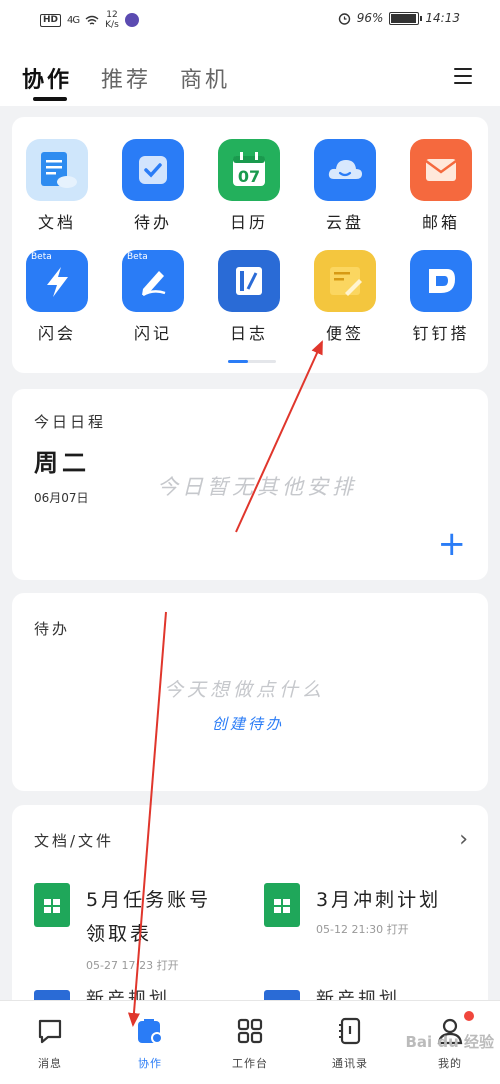 This screenshot has height=1084, width=500. Describe the element at coordinates (50, 1063) in the screenshot. I see `nav-label: 消息` at that location.